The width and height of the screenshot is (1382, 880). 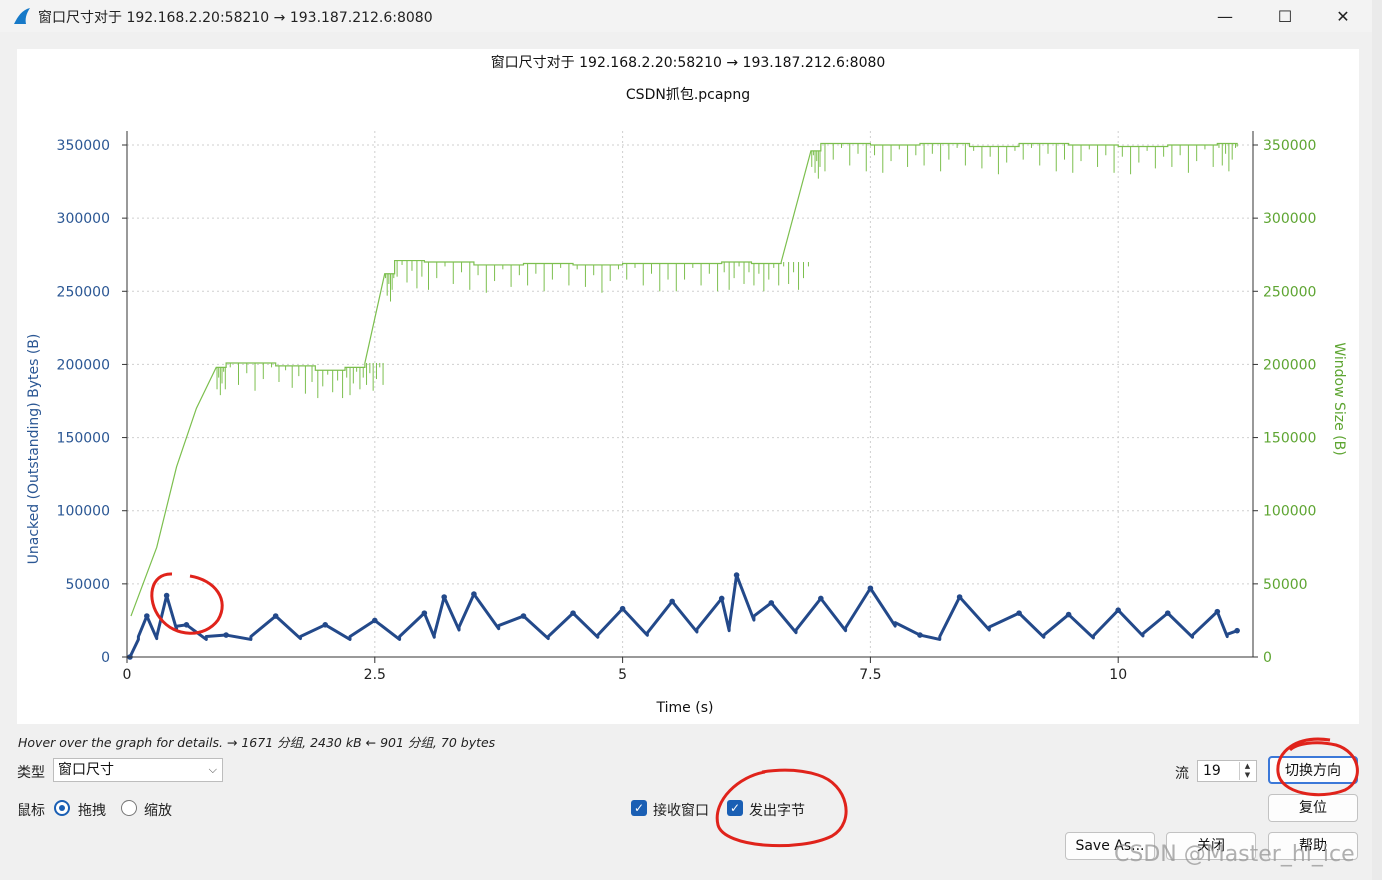 I want to click on x-tick-label: 0, so click(x=127, y=675).